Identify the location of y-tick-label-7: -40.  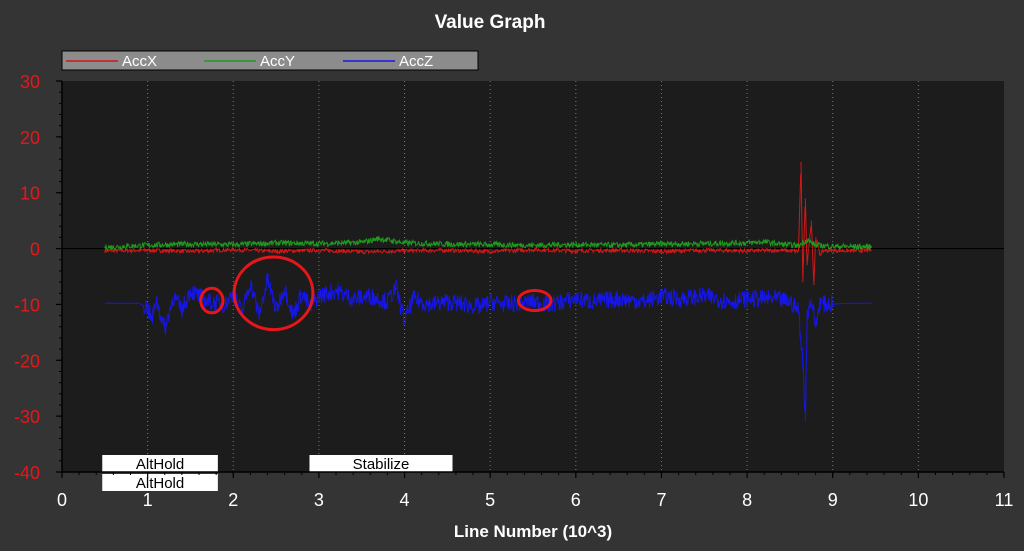
(27, 473).